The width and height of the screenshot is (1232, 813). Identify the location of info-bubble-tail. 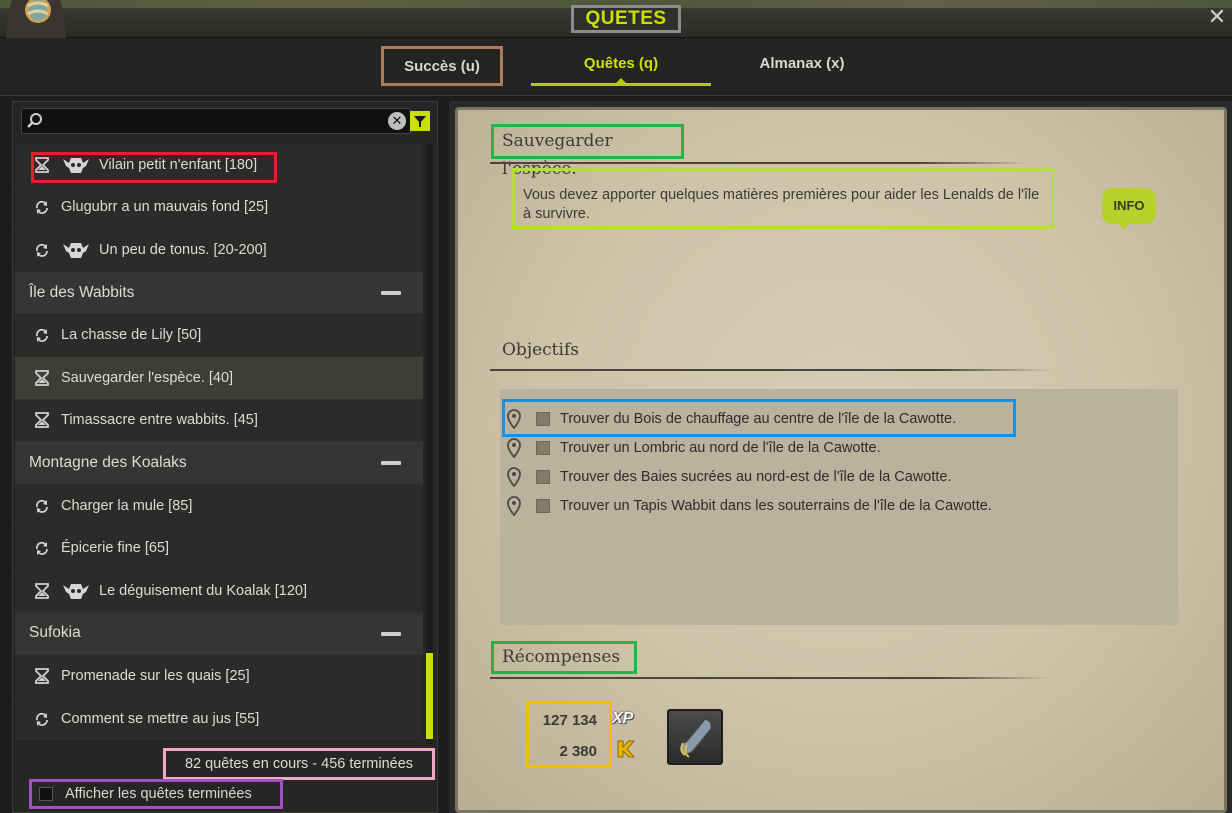
(1124, 225).